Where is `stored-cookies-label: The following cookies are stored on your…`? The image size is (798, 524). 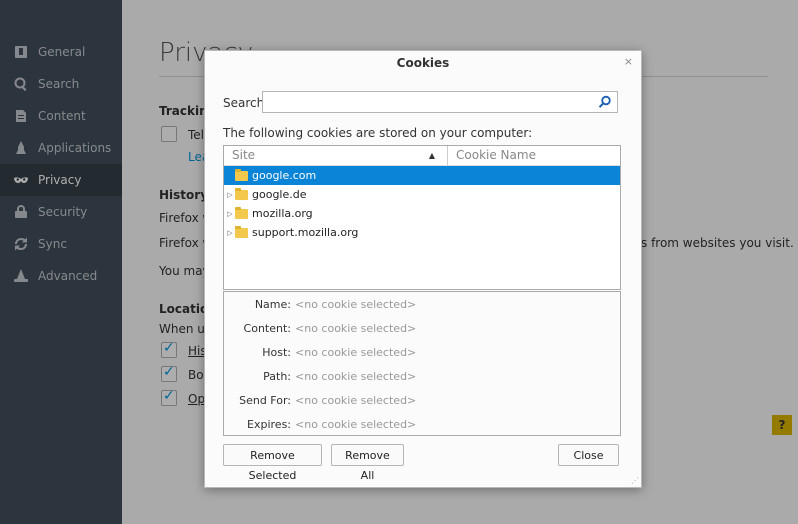
stored-cookies-label: The following cookies are stored on your… is located at coordinates (378, 133).